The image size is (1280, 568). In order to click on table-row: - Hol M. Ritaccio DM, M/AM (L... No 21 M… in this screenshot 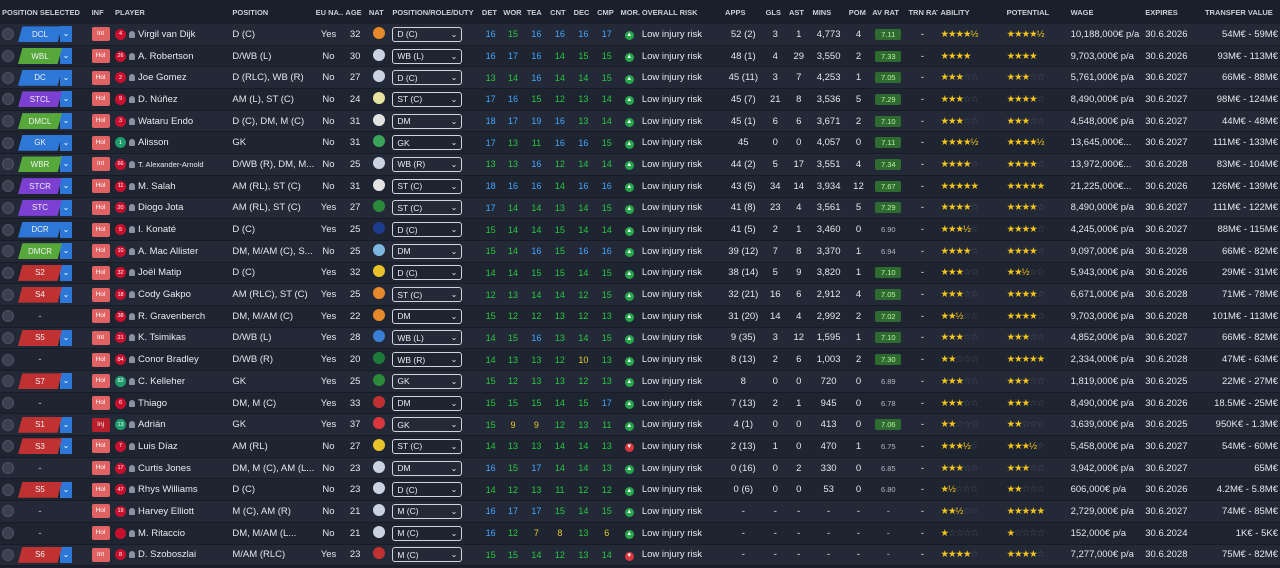, I will do `click(640, 533)`.